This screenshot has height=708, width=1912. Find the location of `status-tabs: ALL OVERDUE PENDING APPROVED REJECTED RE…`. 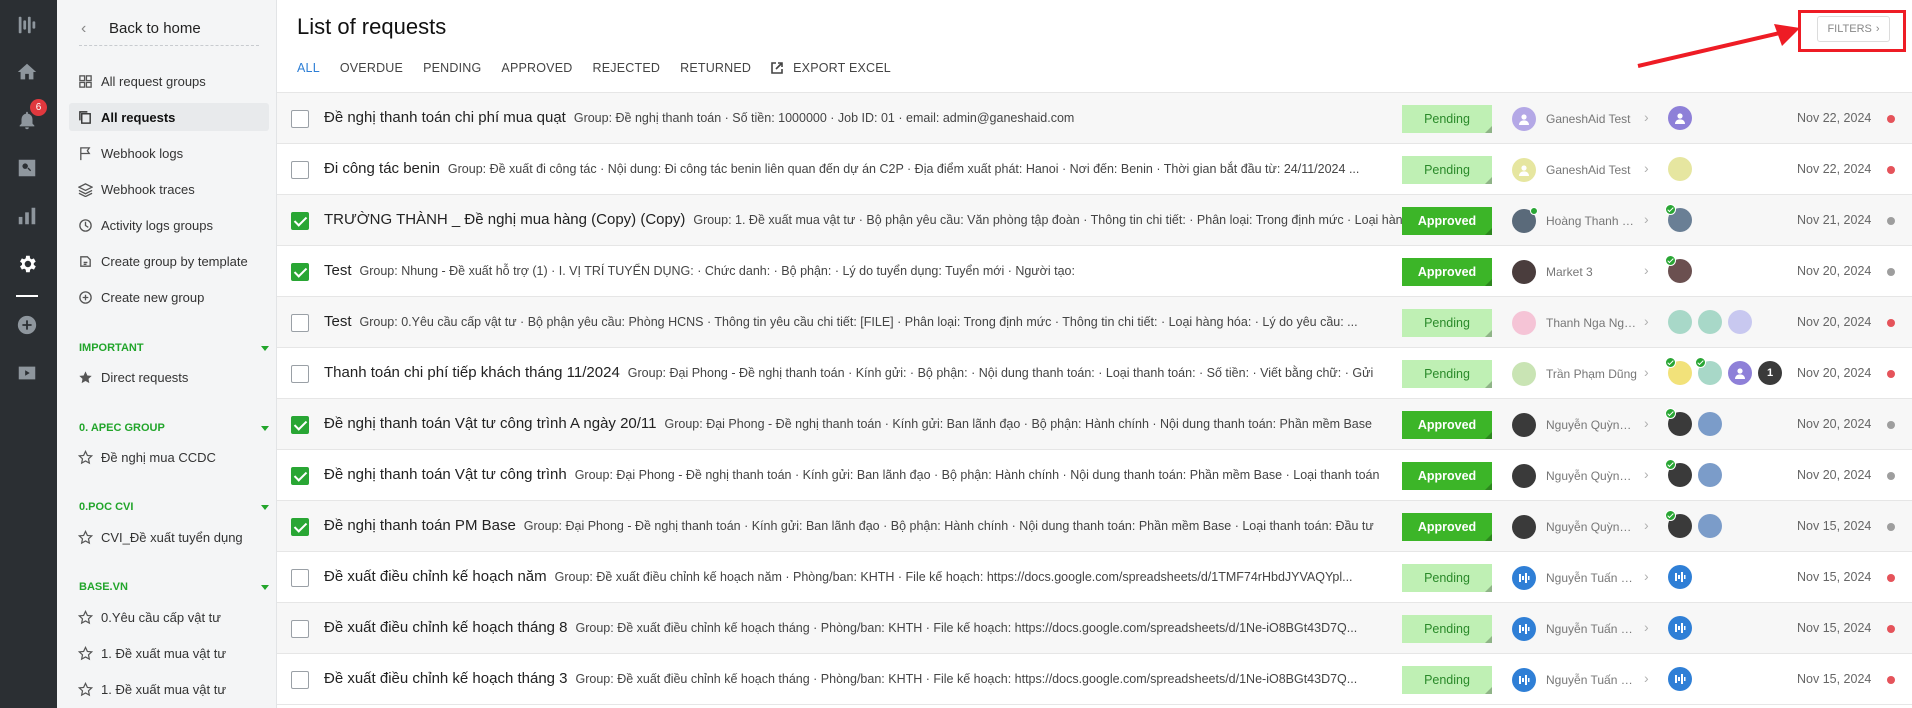

status-tabs: ALL OVERDUE PENDING APPROVED REJECTED RE… is located at coordinates (604, 68).